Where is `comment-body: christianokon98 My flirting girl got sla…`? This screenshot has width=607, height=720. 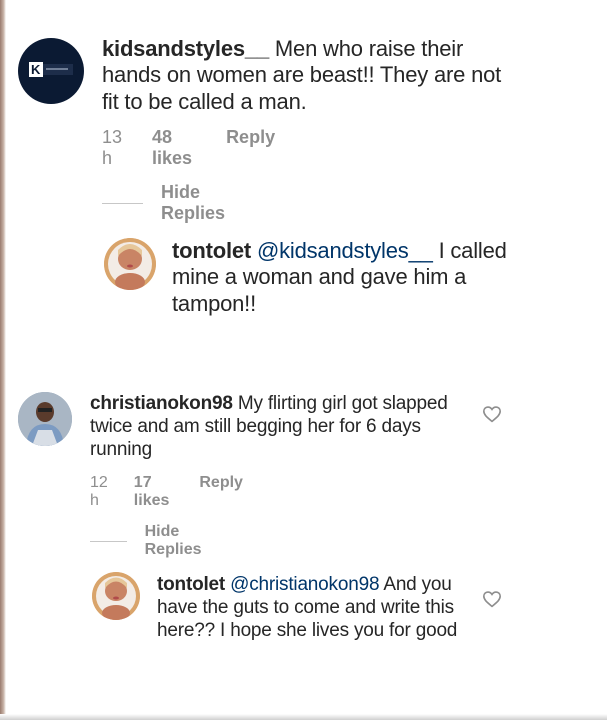 comment-body: christianokon98 My flirting girl got sla… is located at coordinates (275, 427).